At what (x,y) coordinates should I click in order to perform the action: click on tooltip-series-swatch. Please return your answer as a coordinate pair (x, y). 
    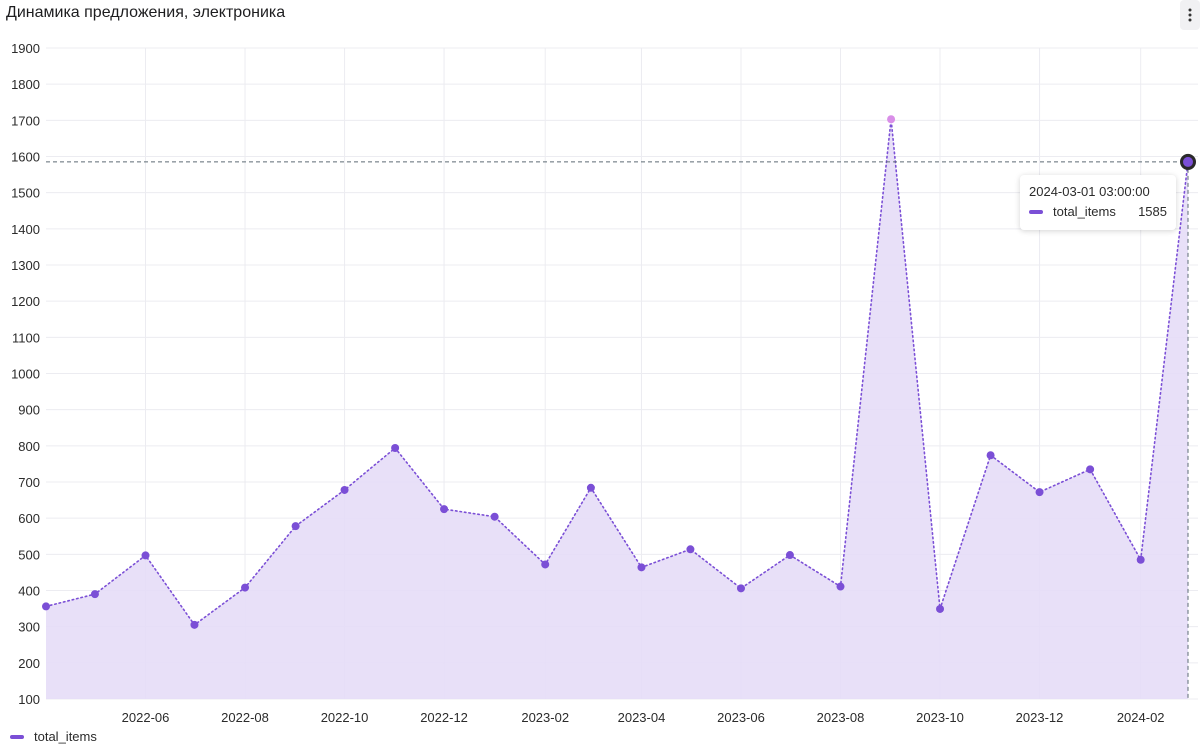
    Looking at the image, I should click on (1036, 211).